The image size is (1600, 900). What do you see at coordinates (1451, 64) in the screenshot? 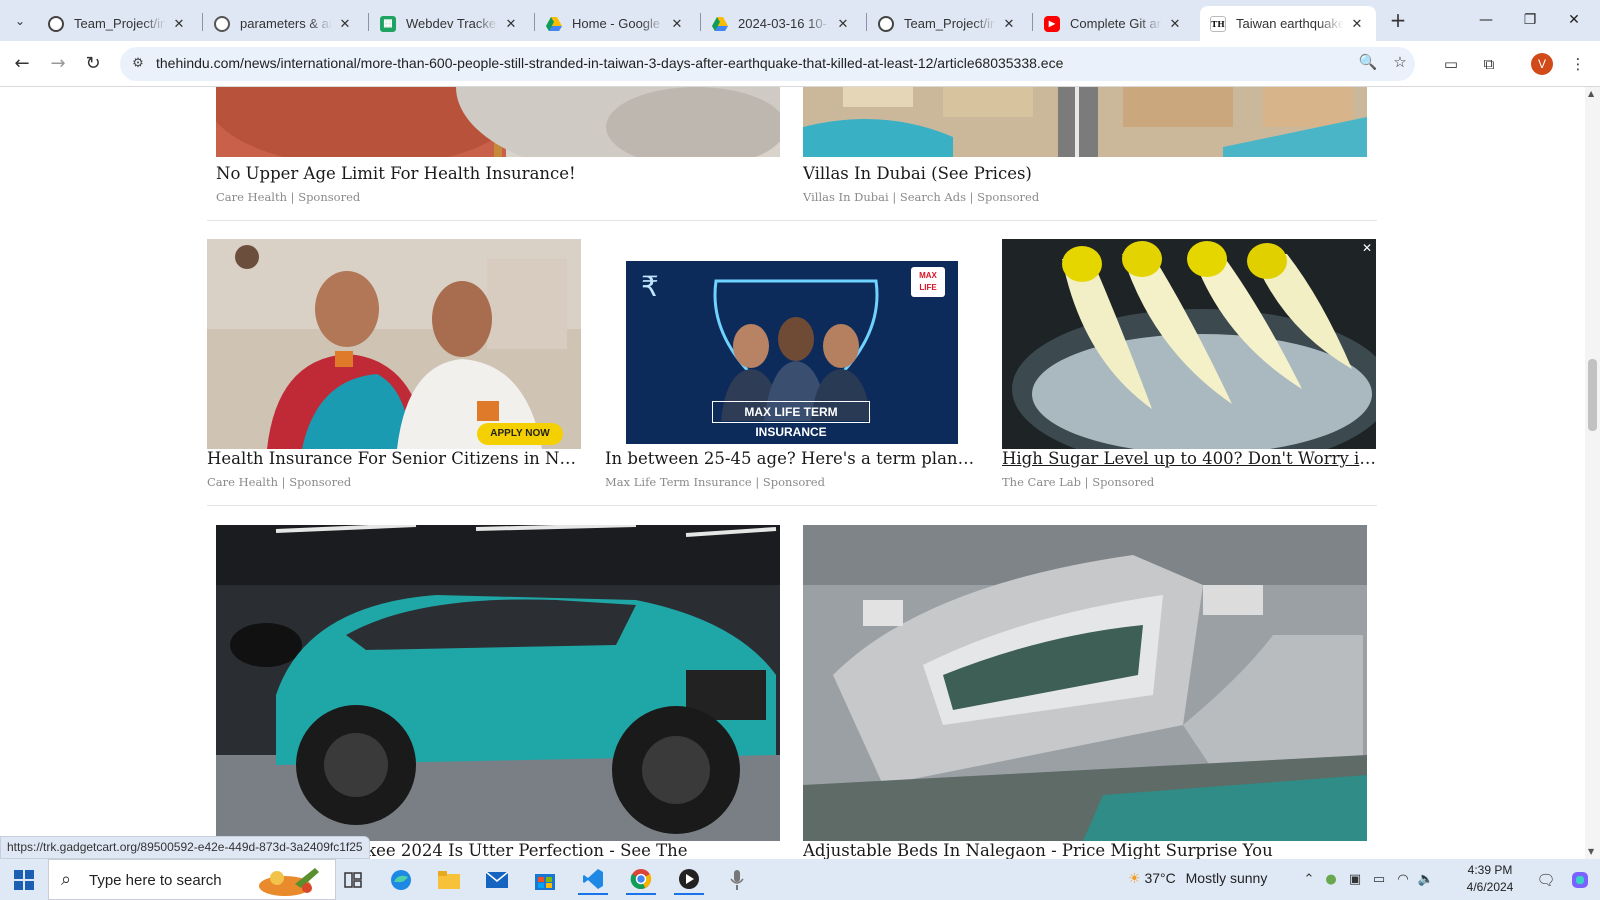
I see `reading-list-icon: ▭` at bounding box center [1451, 64].